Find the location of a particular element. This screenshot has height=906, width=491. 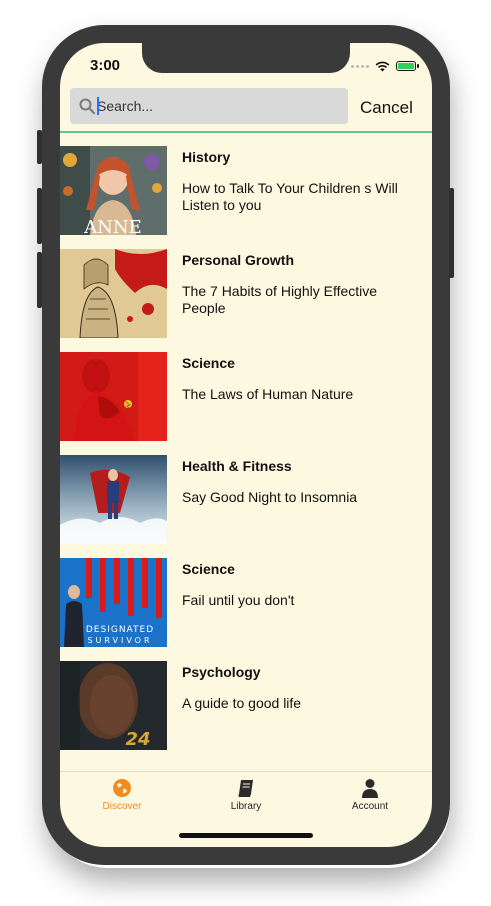

book-cover: 24 is located at coordinates (113, 705).